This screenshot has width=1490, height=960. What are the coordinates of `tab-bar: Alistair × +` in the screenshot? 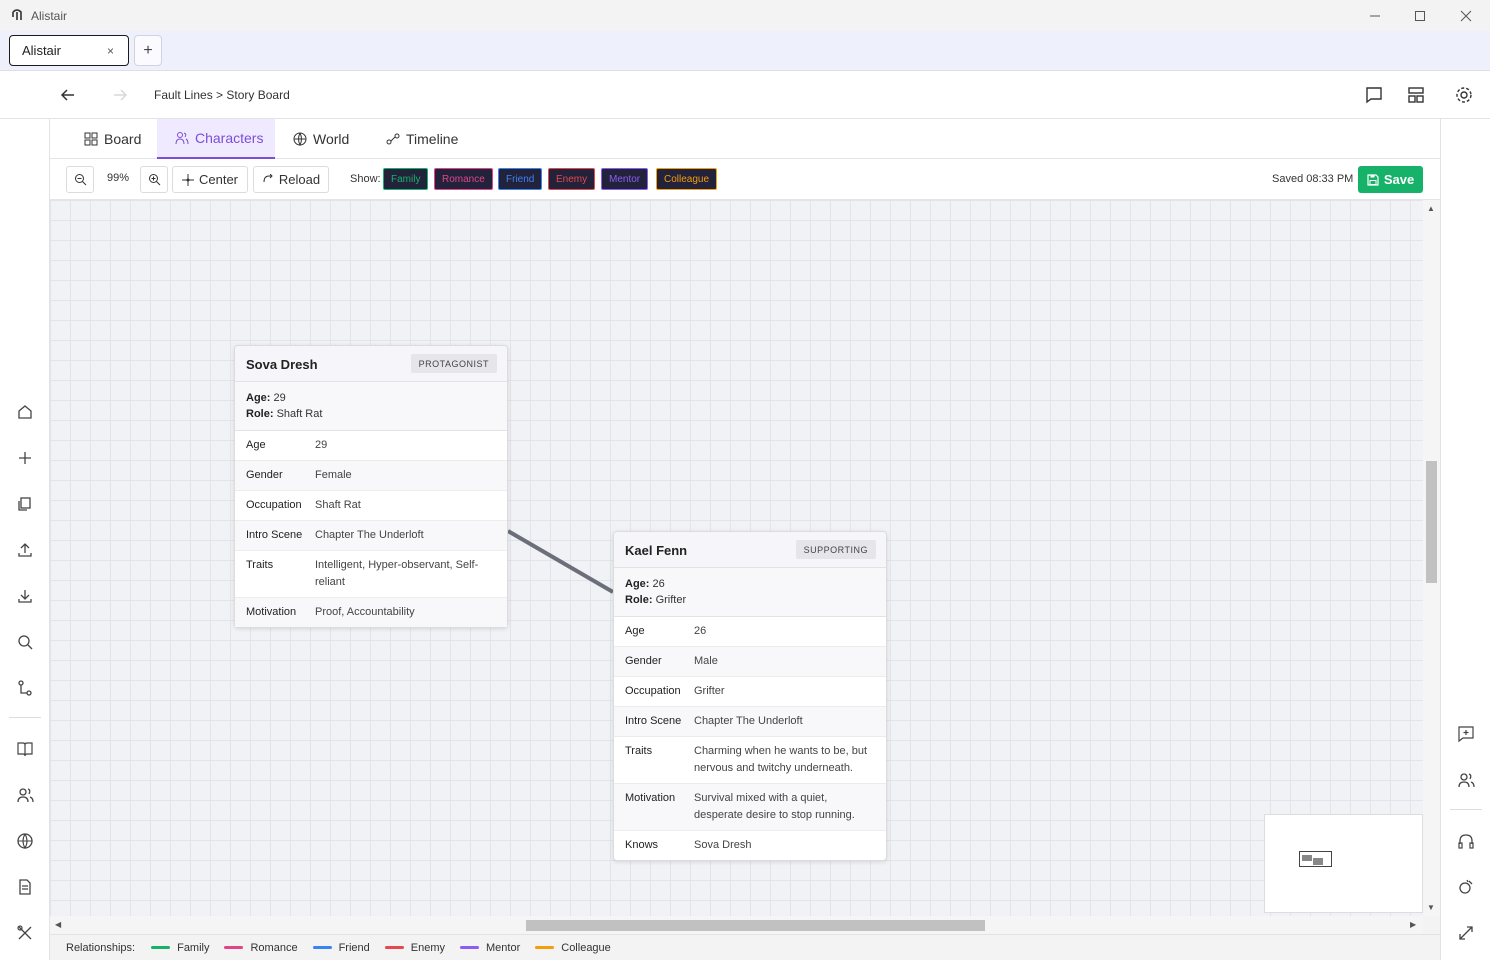 It's located at (745, 51).